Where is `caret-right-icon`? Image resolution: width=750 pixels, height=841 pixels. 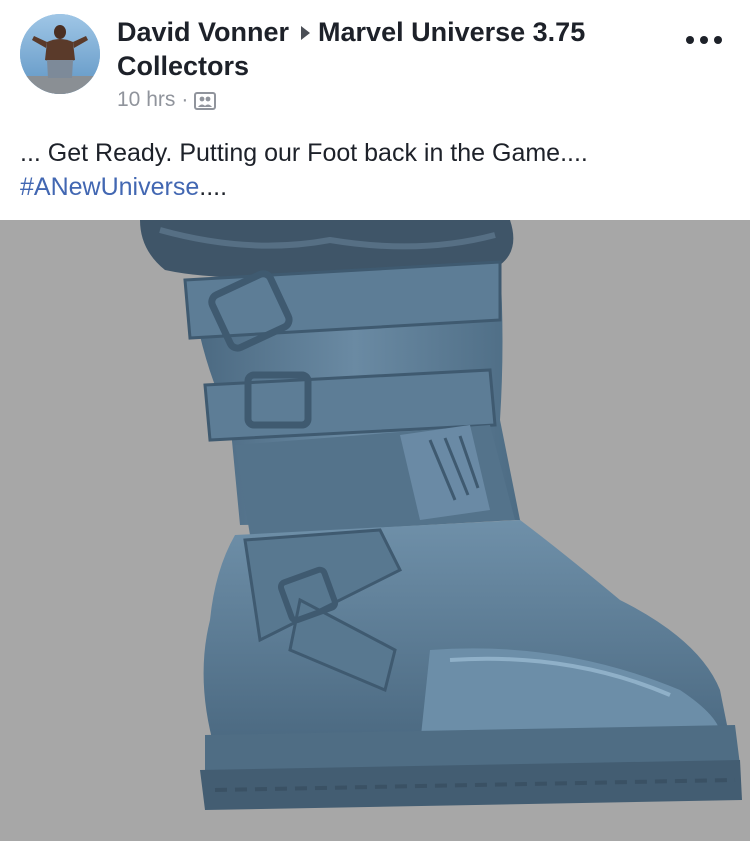 caret-right-icon is located at coordinates (306, 32).